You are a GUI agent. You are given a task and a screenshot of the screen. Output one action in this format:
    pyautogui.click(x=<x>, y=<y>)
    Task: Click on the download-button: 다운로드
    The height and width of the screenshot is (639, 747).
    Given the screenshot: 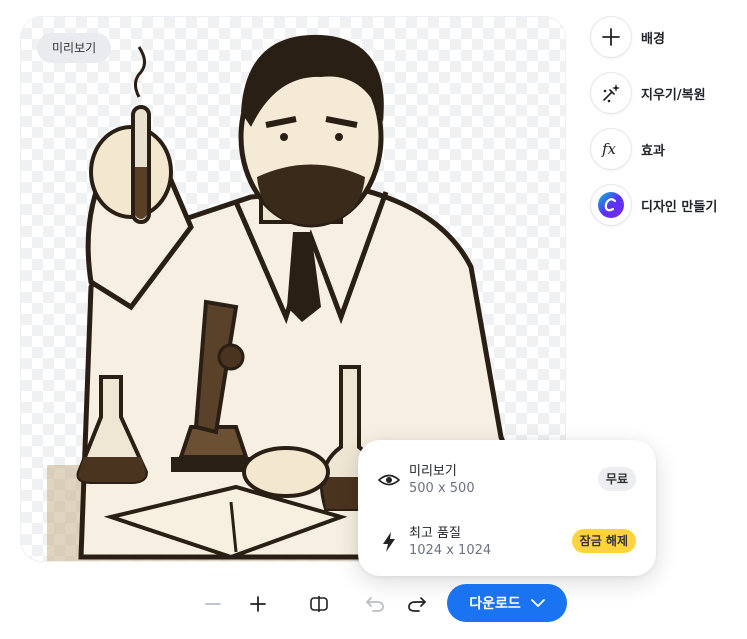 What is the action you would take?
    pyautogui.click(x=507, y=603)
    